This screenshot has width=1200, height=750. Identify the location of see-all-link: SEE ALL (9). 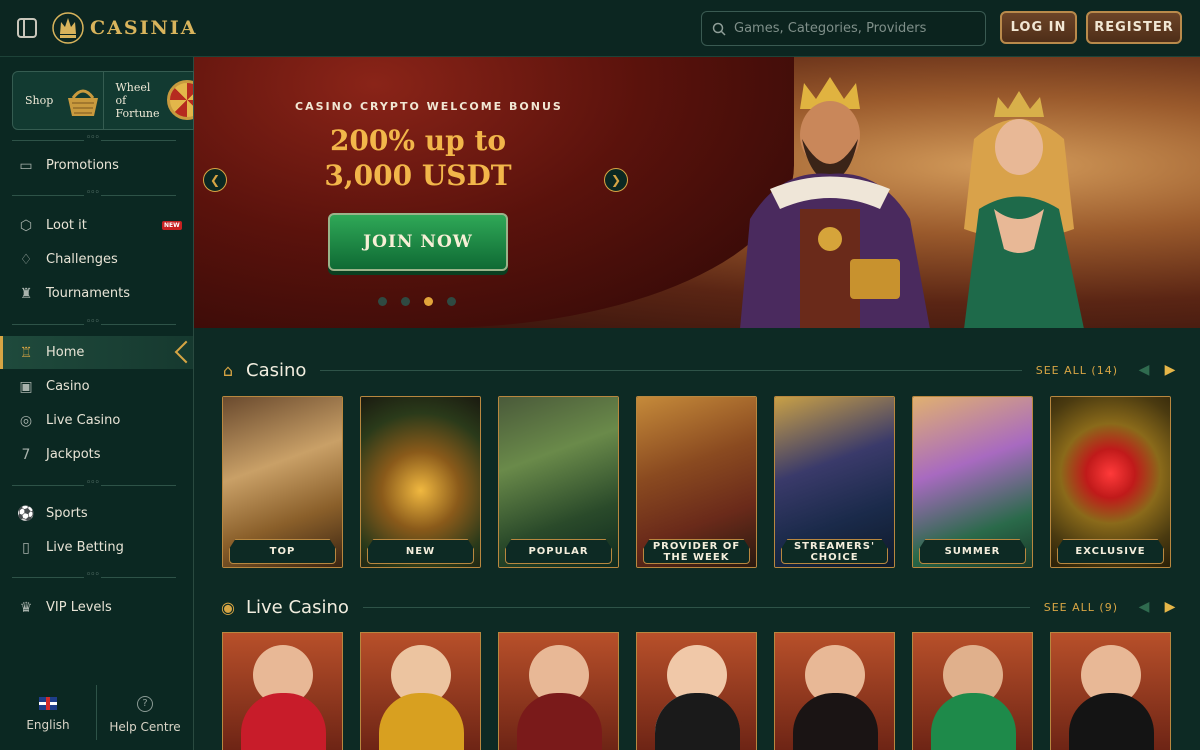
(1081, 607).